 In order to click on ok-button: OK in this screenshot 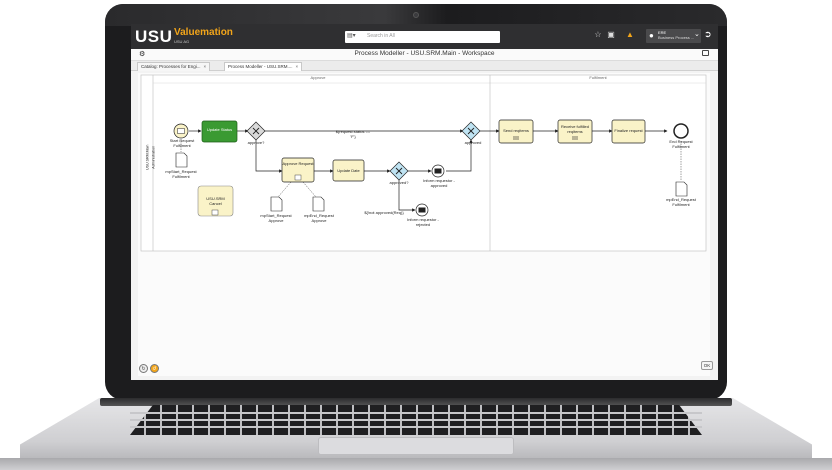, I will do `click(707, 365)`.